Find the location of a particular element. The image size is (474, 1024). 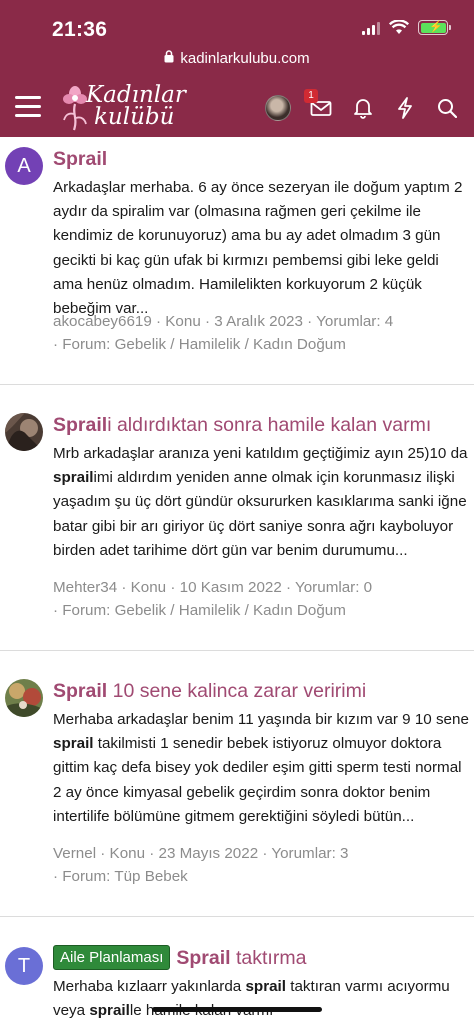

url-bar: kadinlarkulubu.com is located at coordinates (237, 58).